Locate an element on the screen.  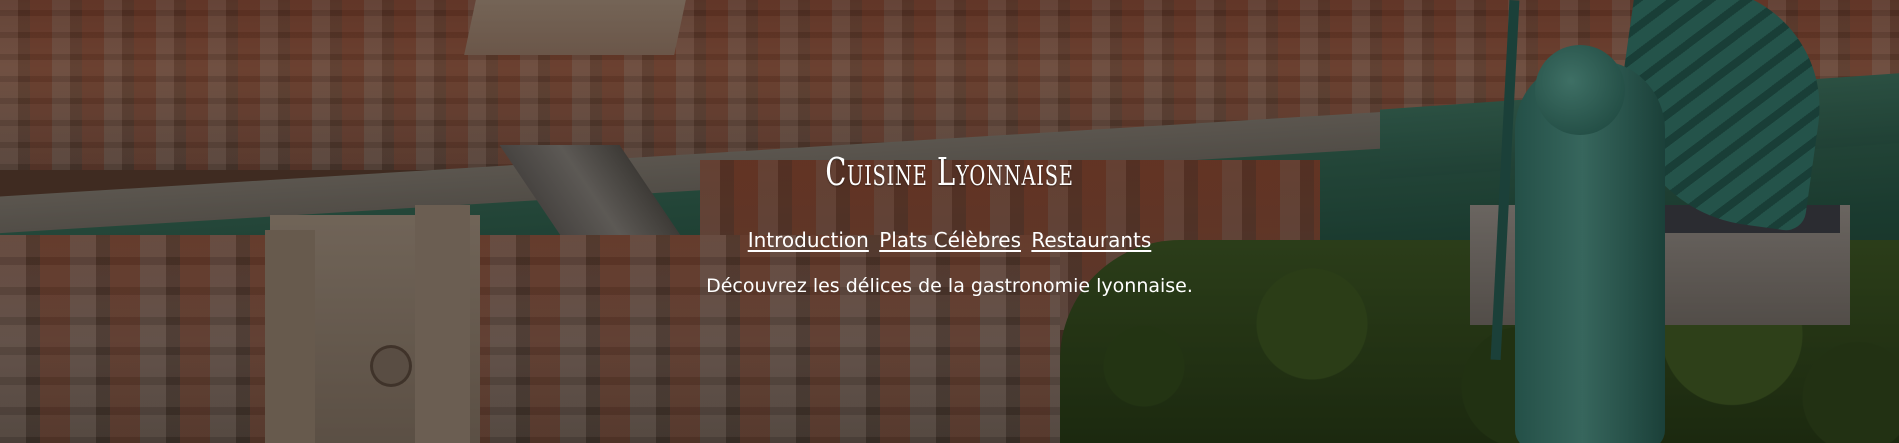
nav-link-plats-celebres: Plats Célèbres is located at coordinates (950, 240).